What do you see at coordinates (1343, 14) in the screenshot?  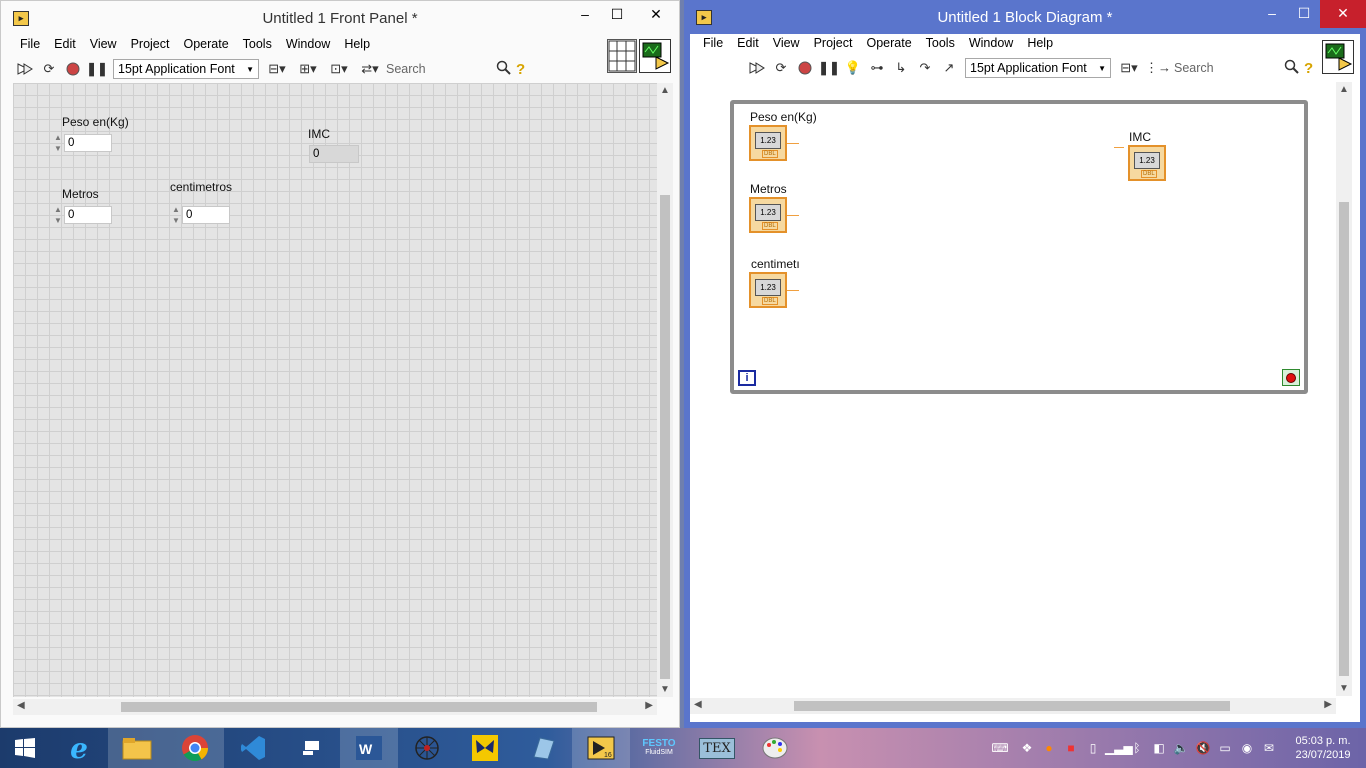 I see `close-button: ✕` at bounding box center [1343, 14].